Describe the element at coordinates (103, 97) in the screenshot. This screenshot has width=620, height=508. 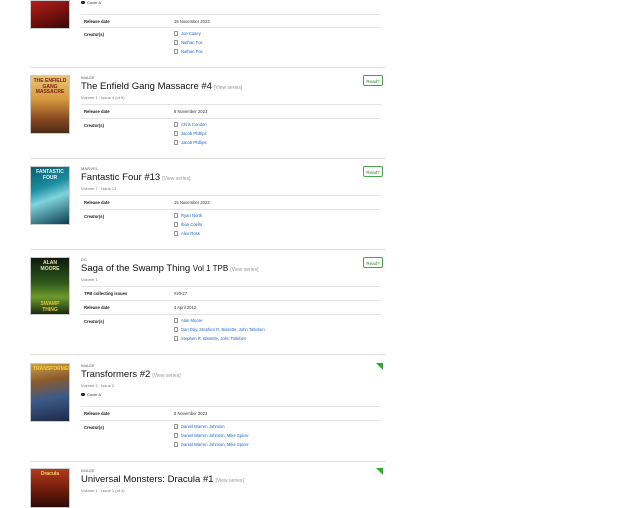
I see `volume-issue: Volume 1 · Issue 4 (of 6)` at that location.